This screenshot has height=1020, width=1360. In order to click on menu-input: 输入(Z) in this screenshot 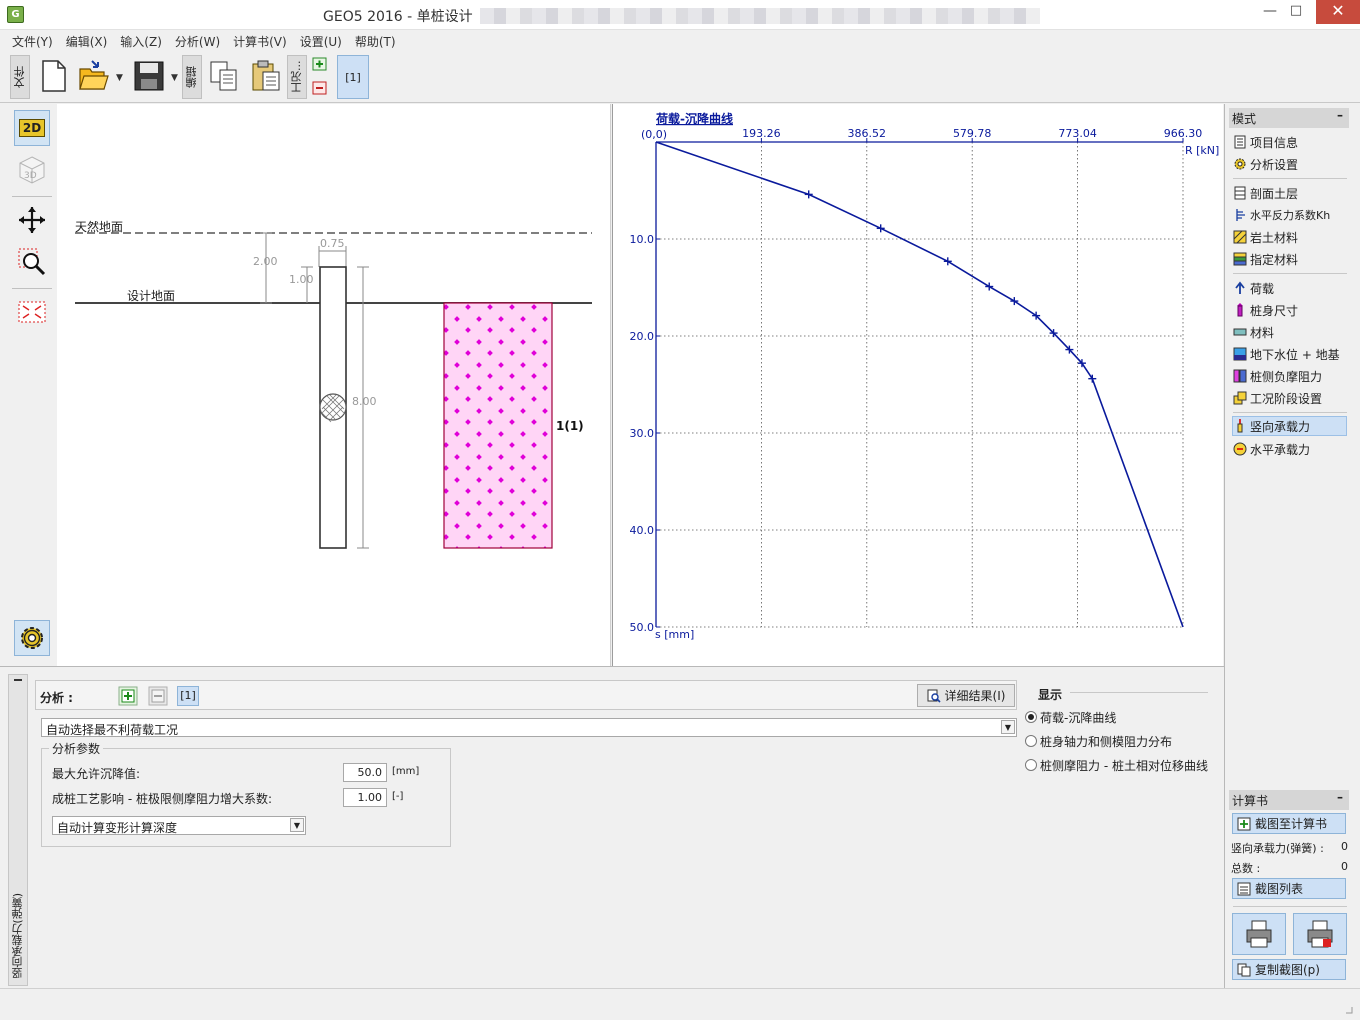, I will do `click(141, 40)`.